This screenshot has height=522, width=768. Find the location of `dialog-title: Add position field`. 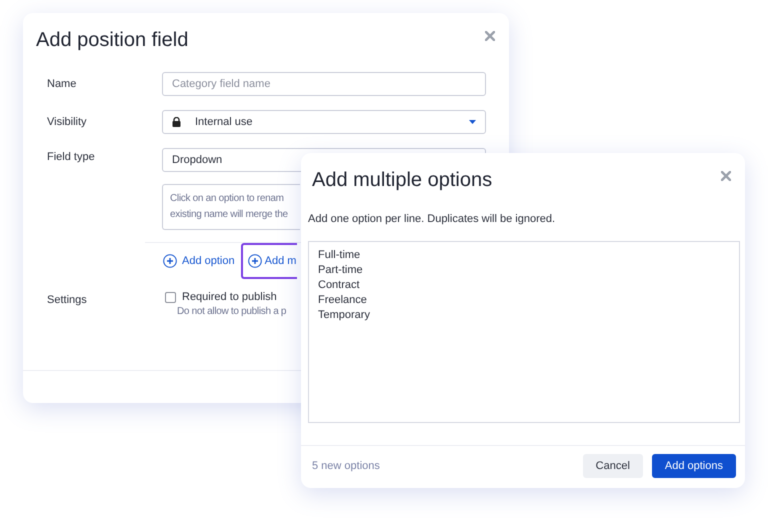

dialog-title: Add position field is located at coordinates (112, 40).